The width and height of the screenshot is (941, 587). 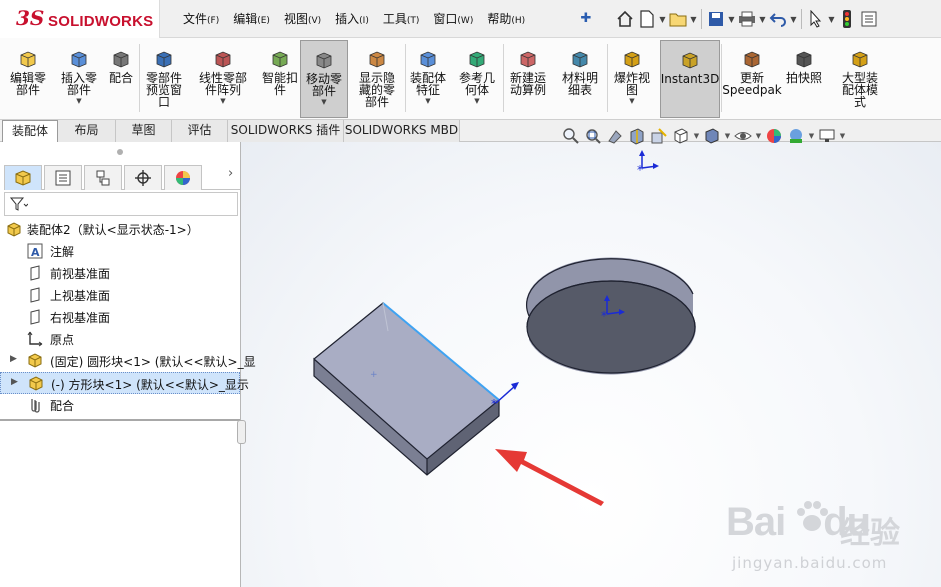 I want to click on dynamic-annotation-icon, so click(x=659, y=136).